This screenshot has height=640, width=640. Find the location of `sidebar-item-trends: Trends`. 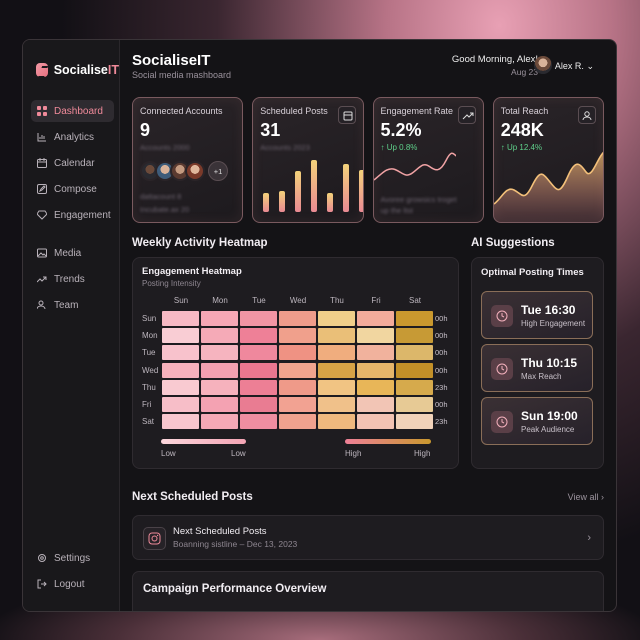

sidebar-item-trends: Trends is located at coordinates (72, 279).